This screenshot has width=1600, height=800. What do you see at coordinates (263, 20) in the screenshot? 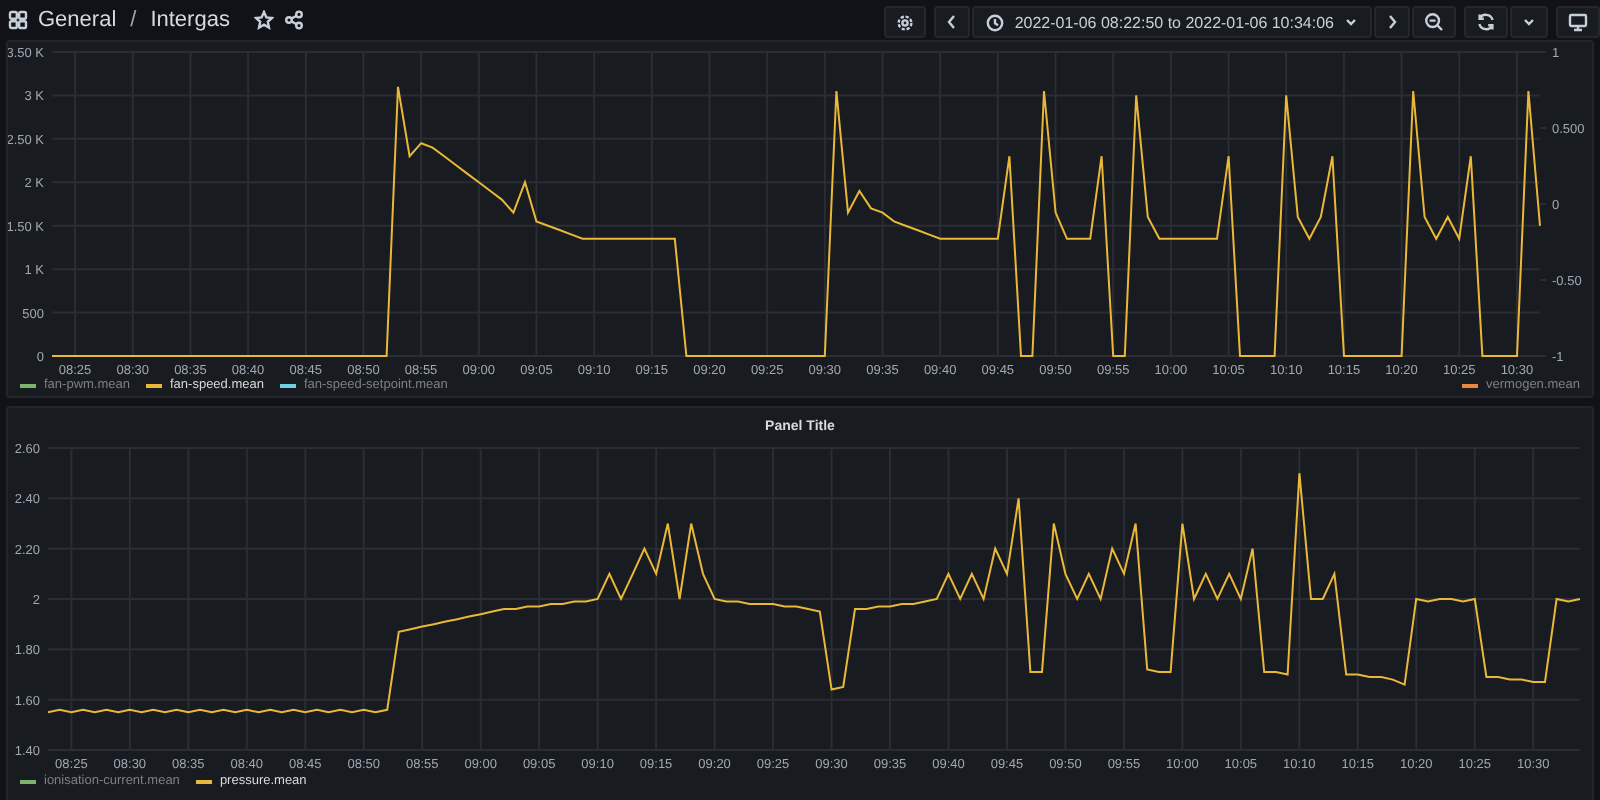
I see `star-icon` at bounding box center [263, 20].